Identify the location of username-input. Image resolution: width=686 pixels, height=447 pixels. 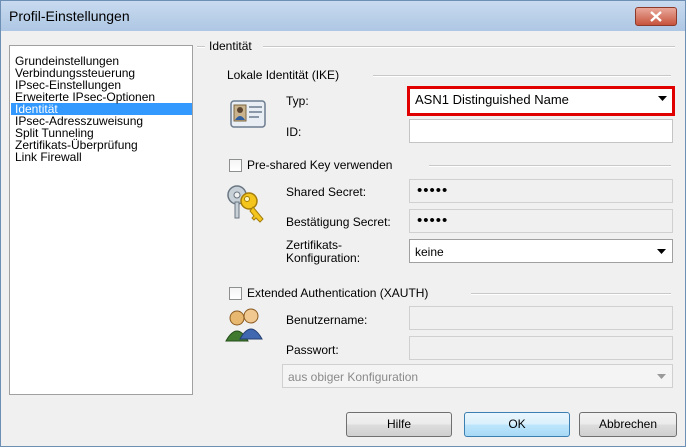
(541, 318).